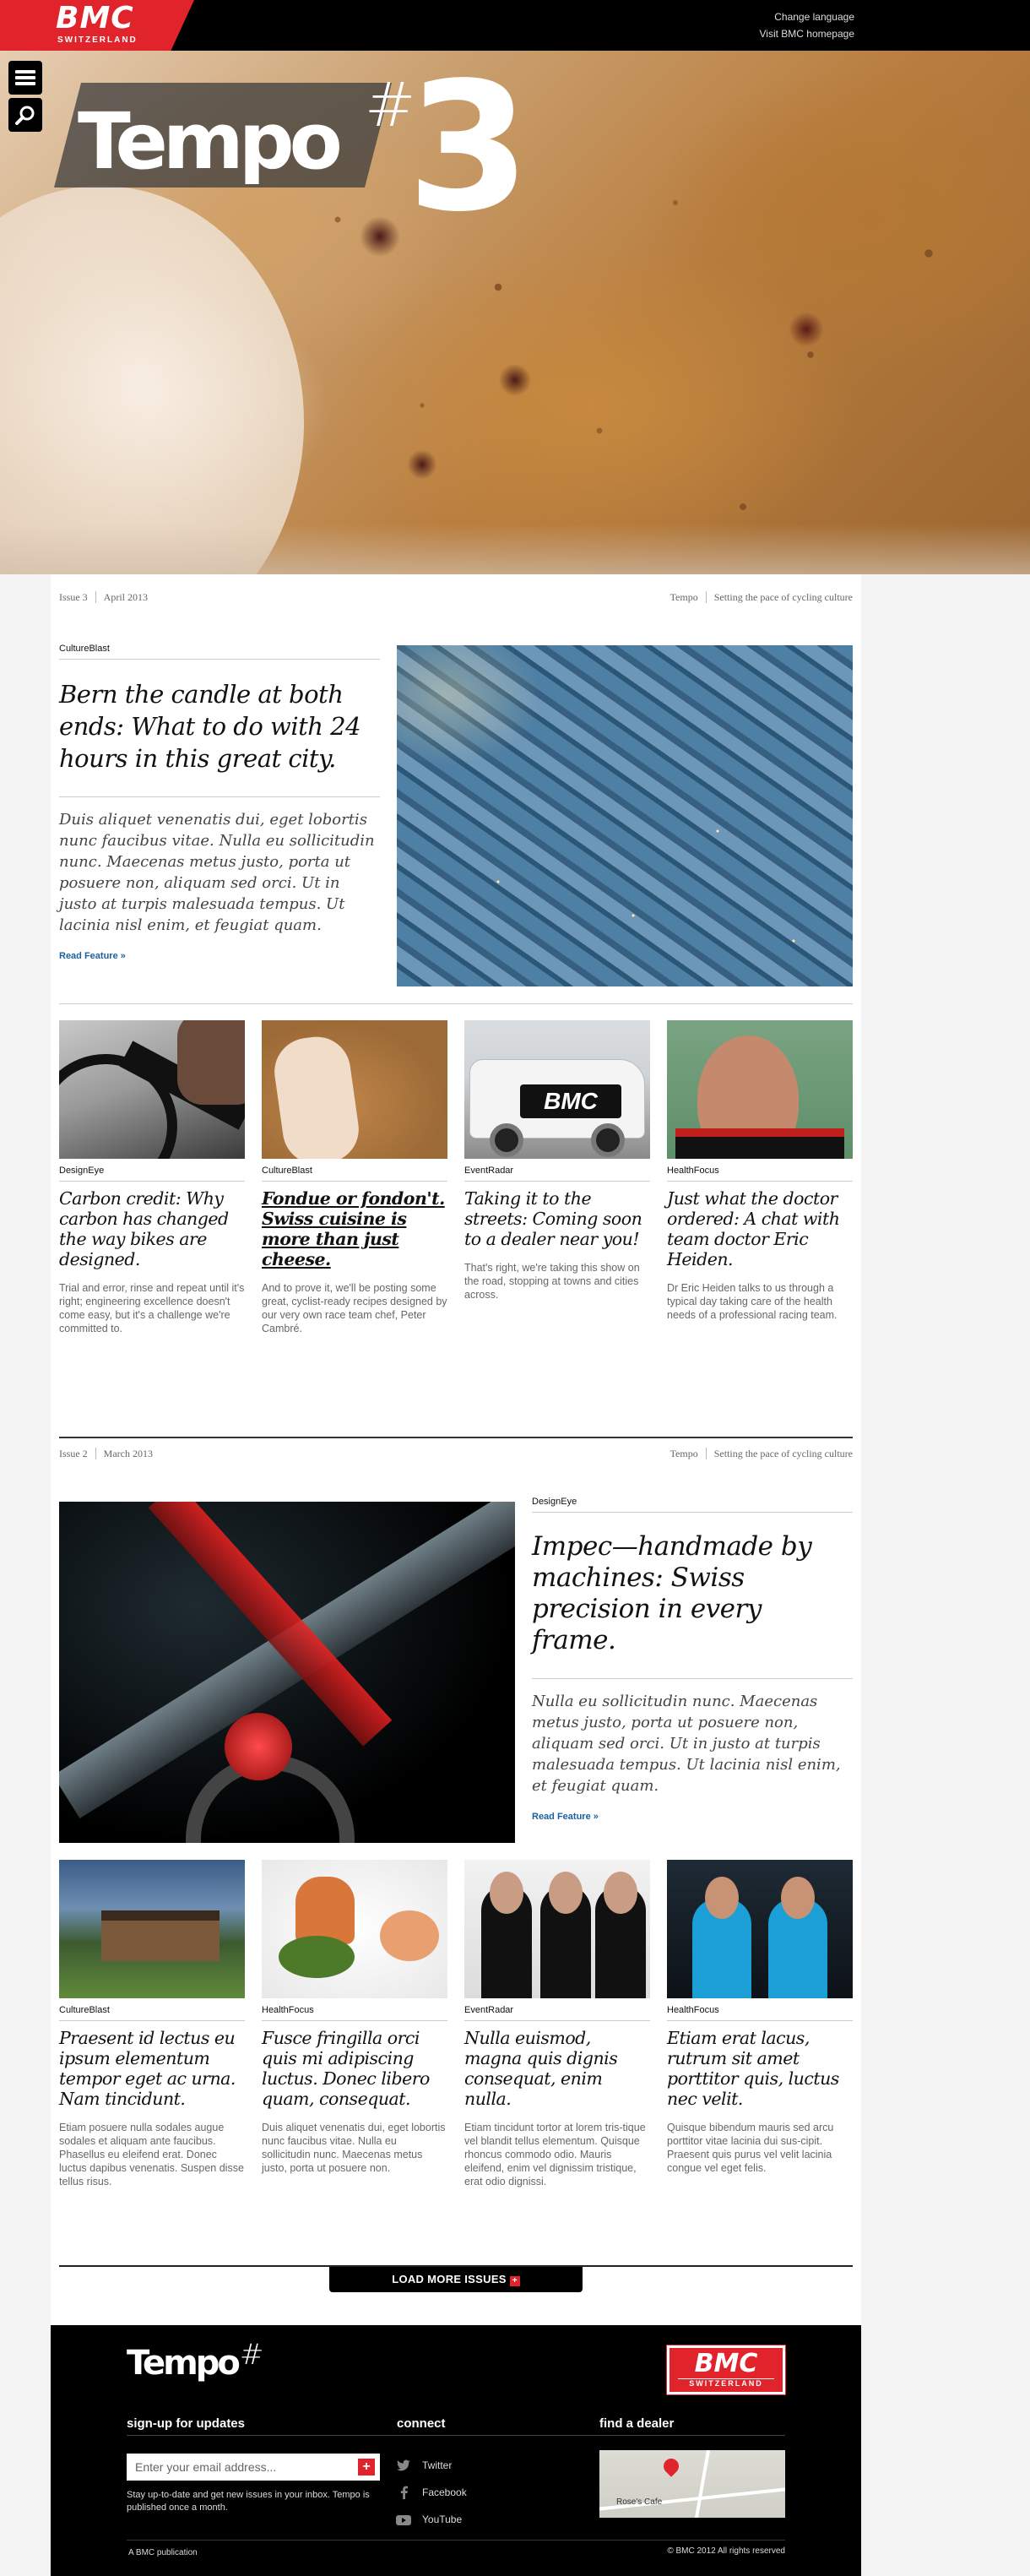  I want to click on youtube-label: YouTube, so click(442, 2519).